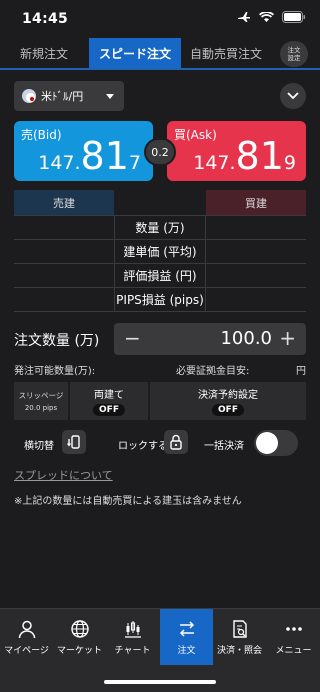 This screenshot has width=320, height=692. I want to click on nav-chart-label: チャート, so click(132, 651).